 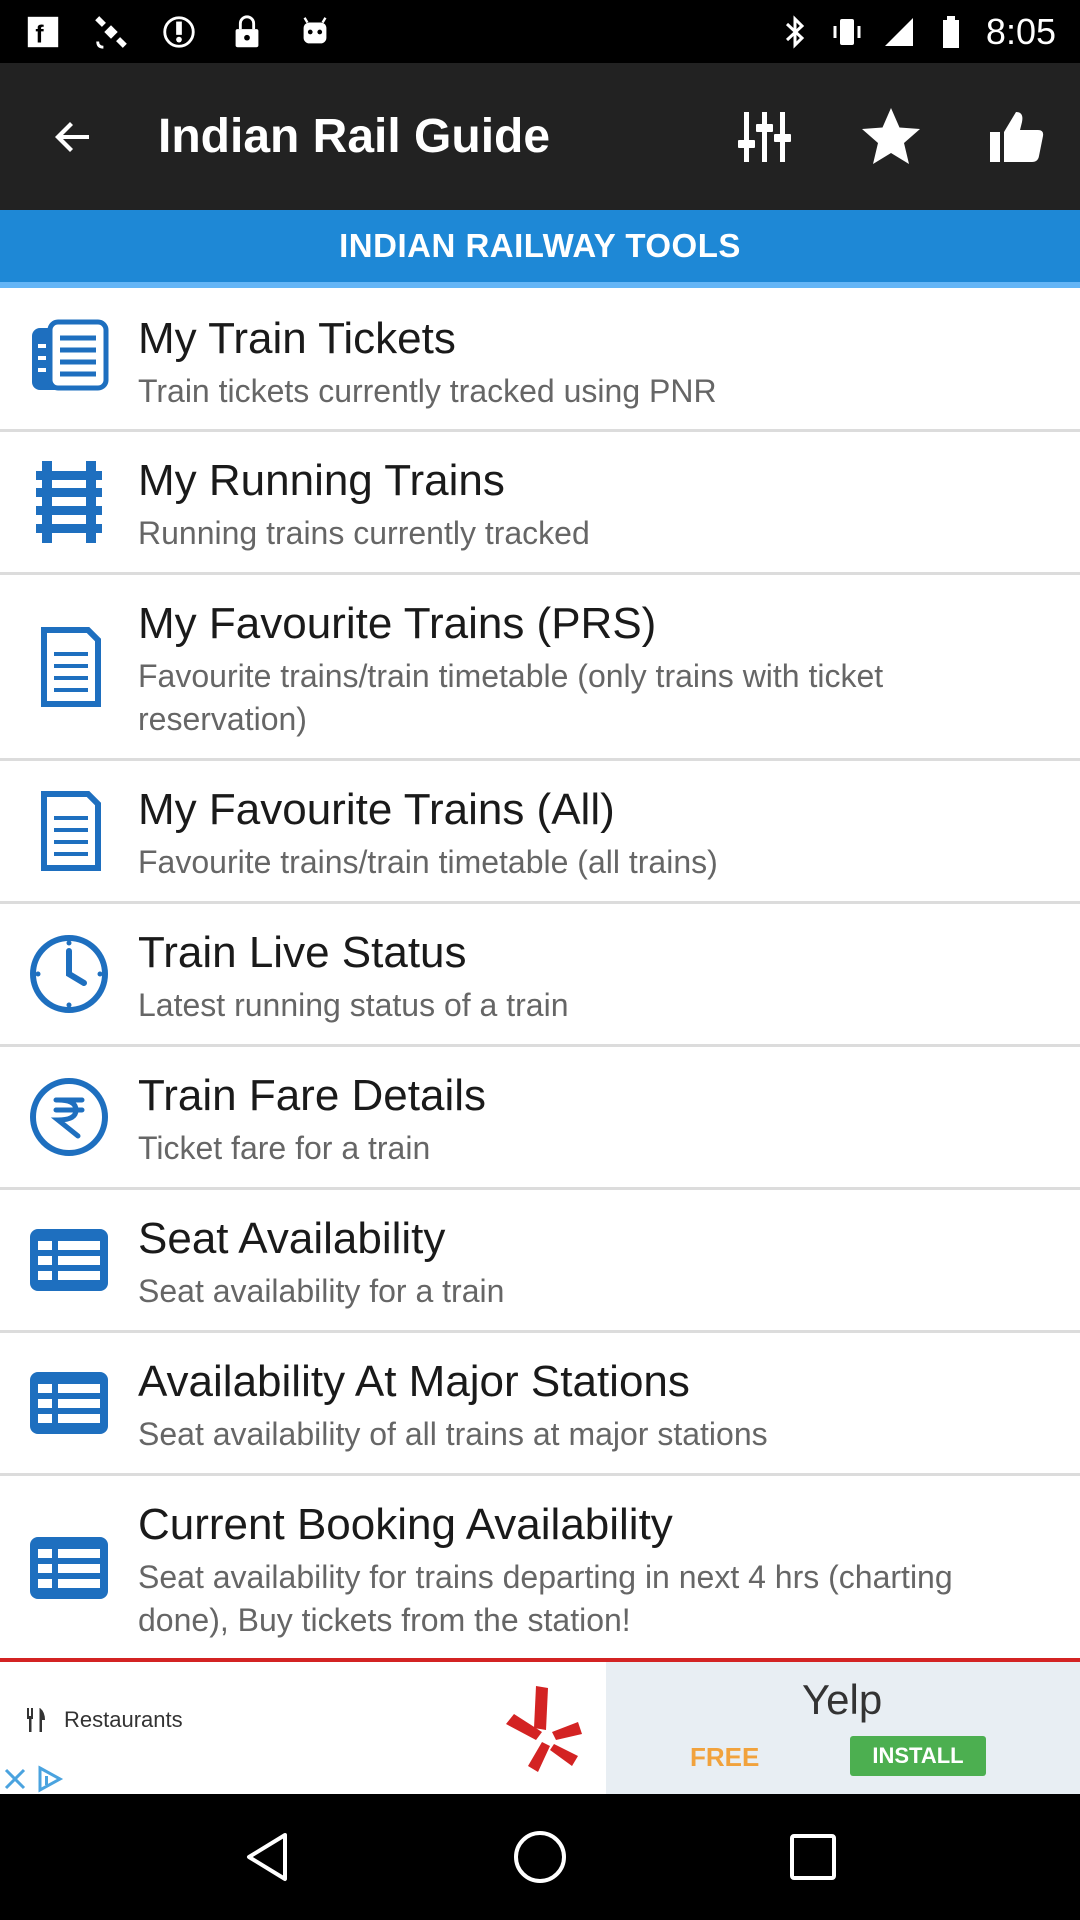 I want to click on item-title: My Running Trains, so click(x=321, y=480).